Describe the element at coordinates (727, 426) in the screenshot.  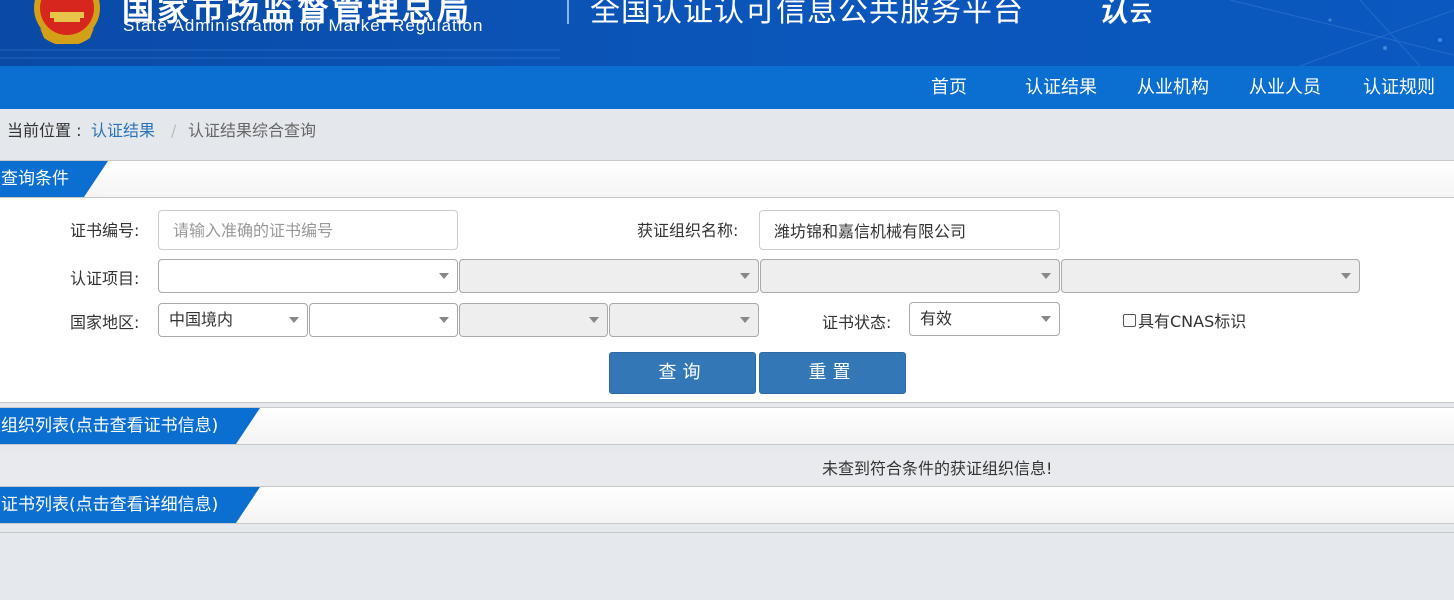
I see `org-list-header: 组织列表(点击查看证书信息)` at that location.